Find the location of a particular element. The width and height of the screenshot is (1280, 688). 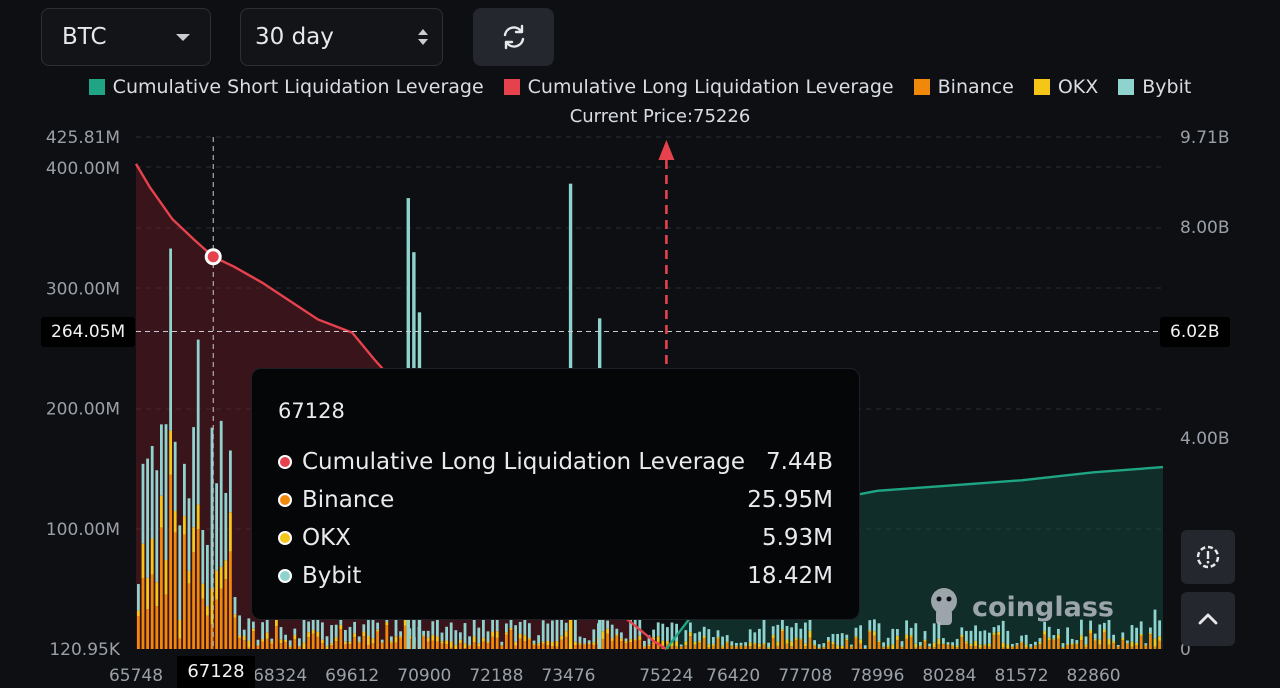

alert-settings-button is located at coordinates (1208, 557).